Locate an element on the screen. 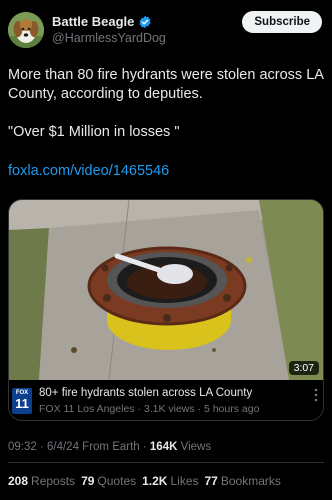 Image resolution: width=332 pixels, height=500 pixels. beagle-avatar-image is located at coordinates (26, 30).